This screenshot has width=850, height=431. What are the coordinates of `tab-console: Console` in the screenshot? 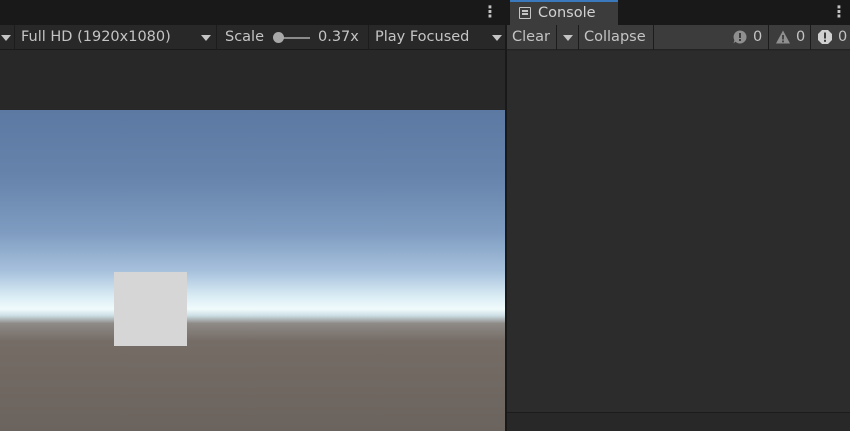 It's located at (564, 12).